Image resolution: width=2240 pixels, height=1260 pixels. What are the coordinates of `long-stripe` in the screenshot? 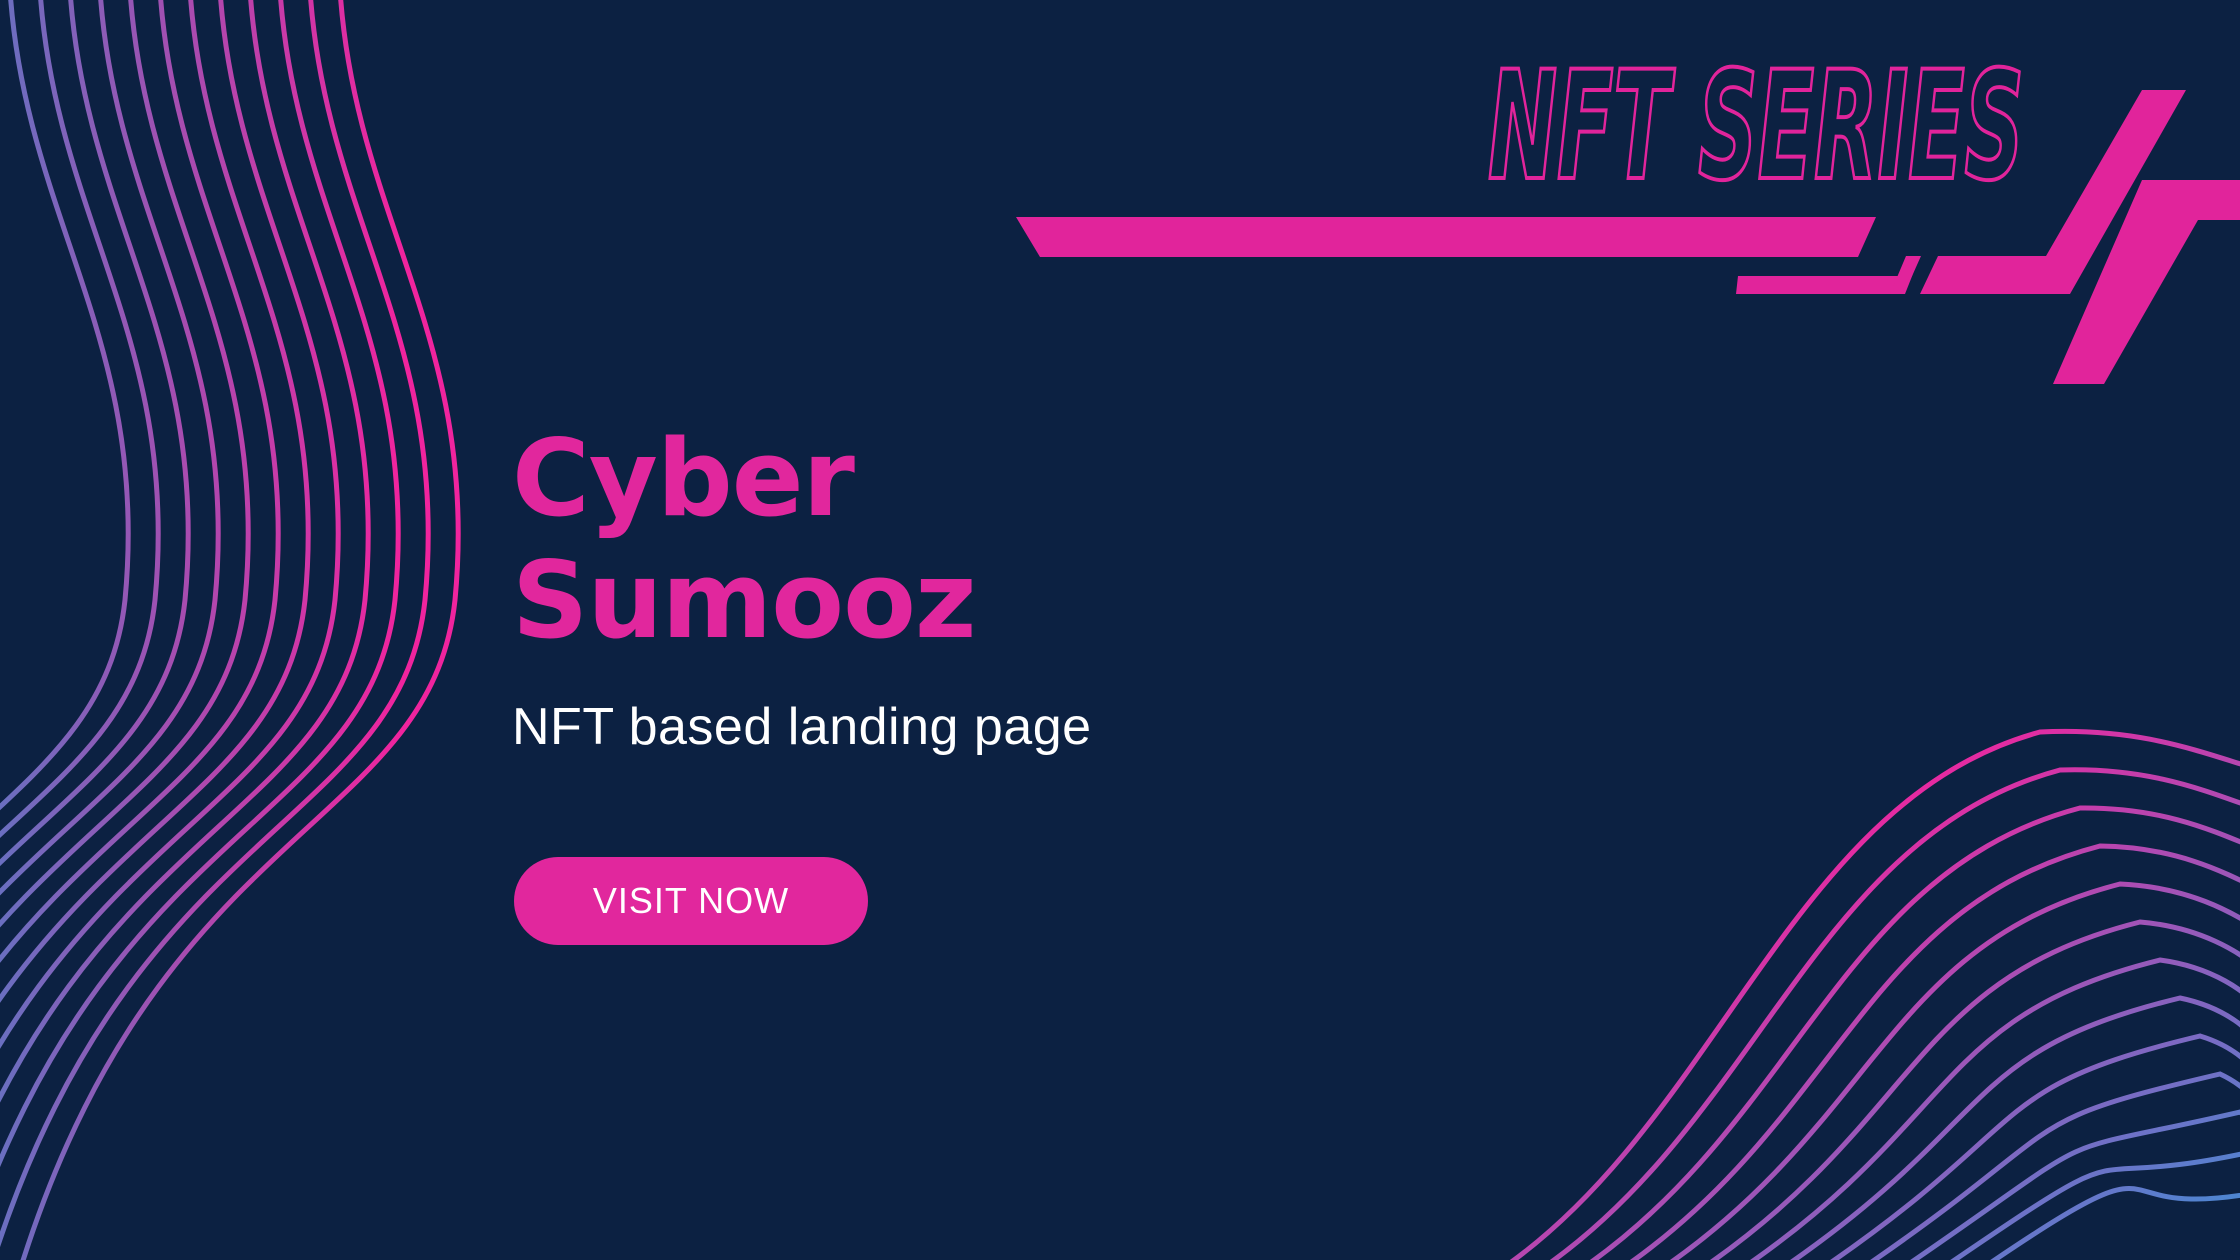 It's located at (1446, 237).